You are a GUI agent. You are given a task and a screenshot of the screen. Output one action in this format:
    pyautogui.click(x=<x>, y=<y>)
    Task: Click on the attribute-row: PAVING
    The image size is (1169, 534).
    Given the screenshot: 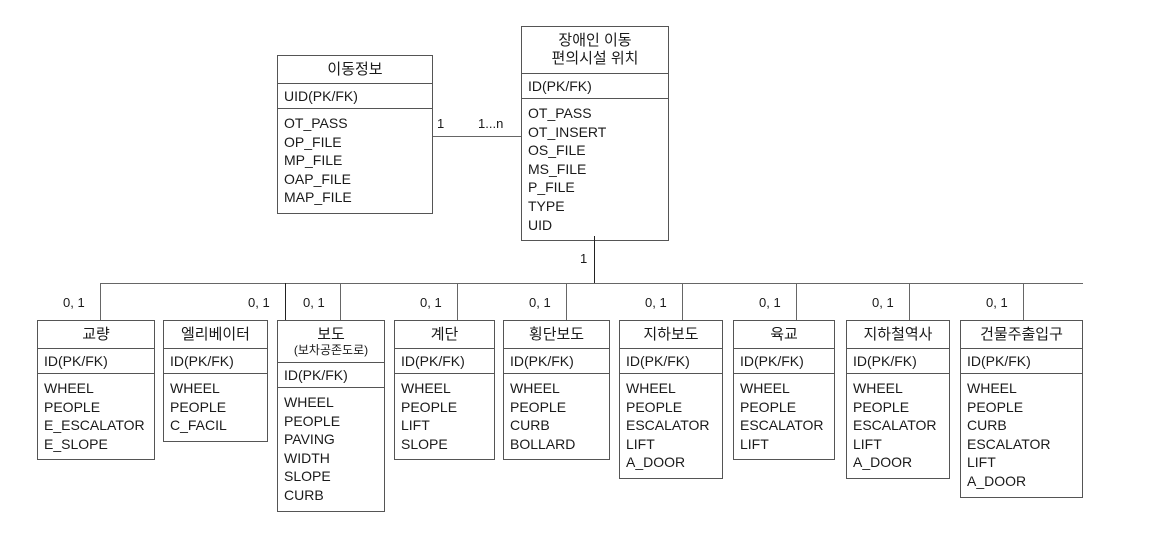 What is the action you would take?
    pyautogui.click(x=309, y=439)
    